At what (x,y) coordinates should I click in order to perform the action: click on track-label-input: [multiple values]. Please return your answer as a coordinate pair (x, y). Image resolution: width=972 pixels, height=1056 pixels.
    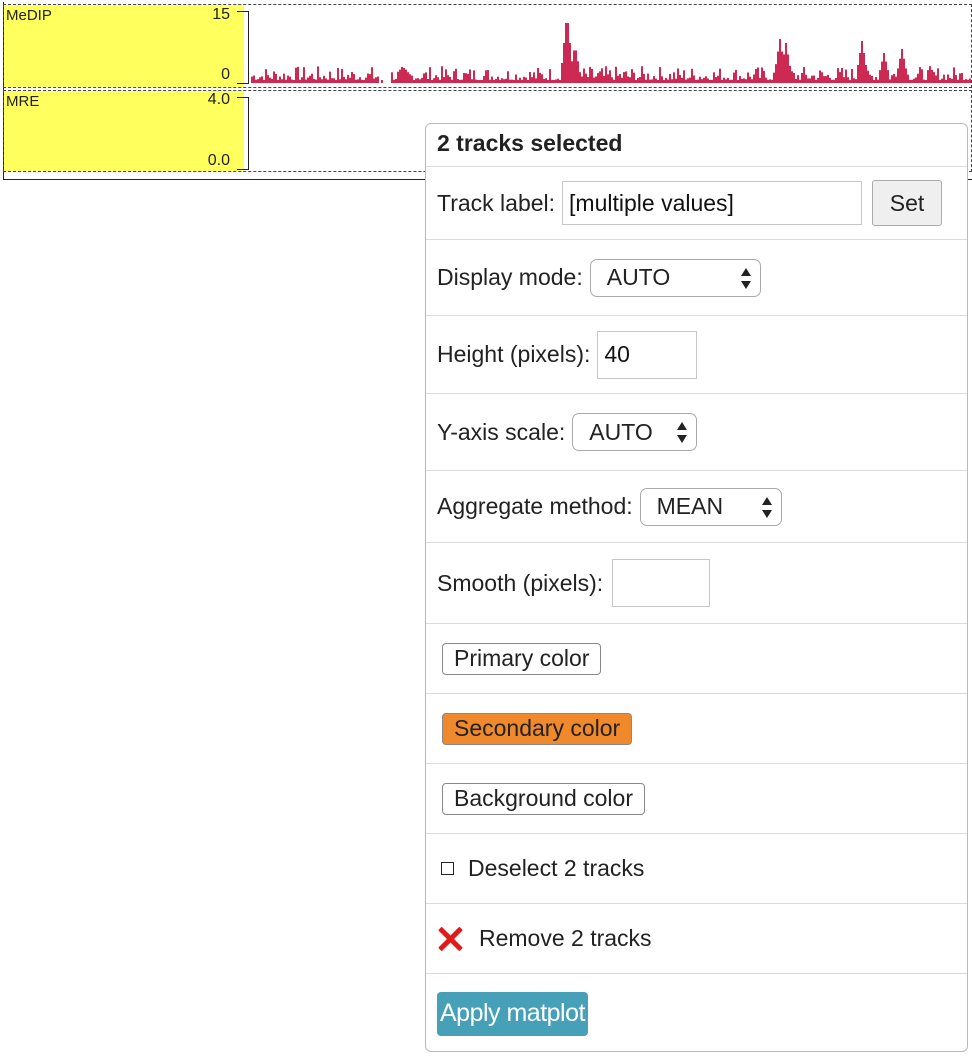
    Looking at the image, I should click on (712, 203).